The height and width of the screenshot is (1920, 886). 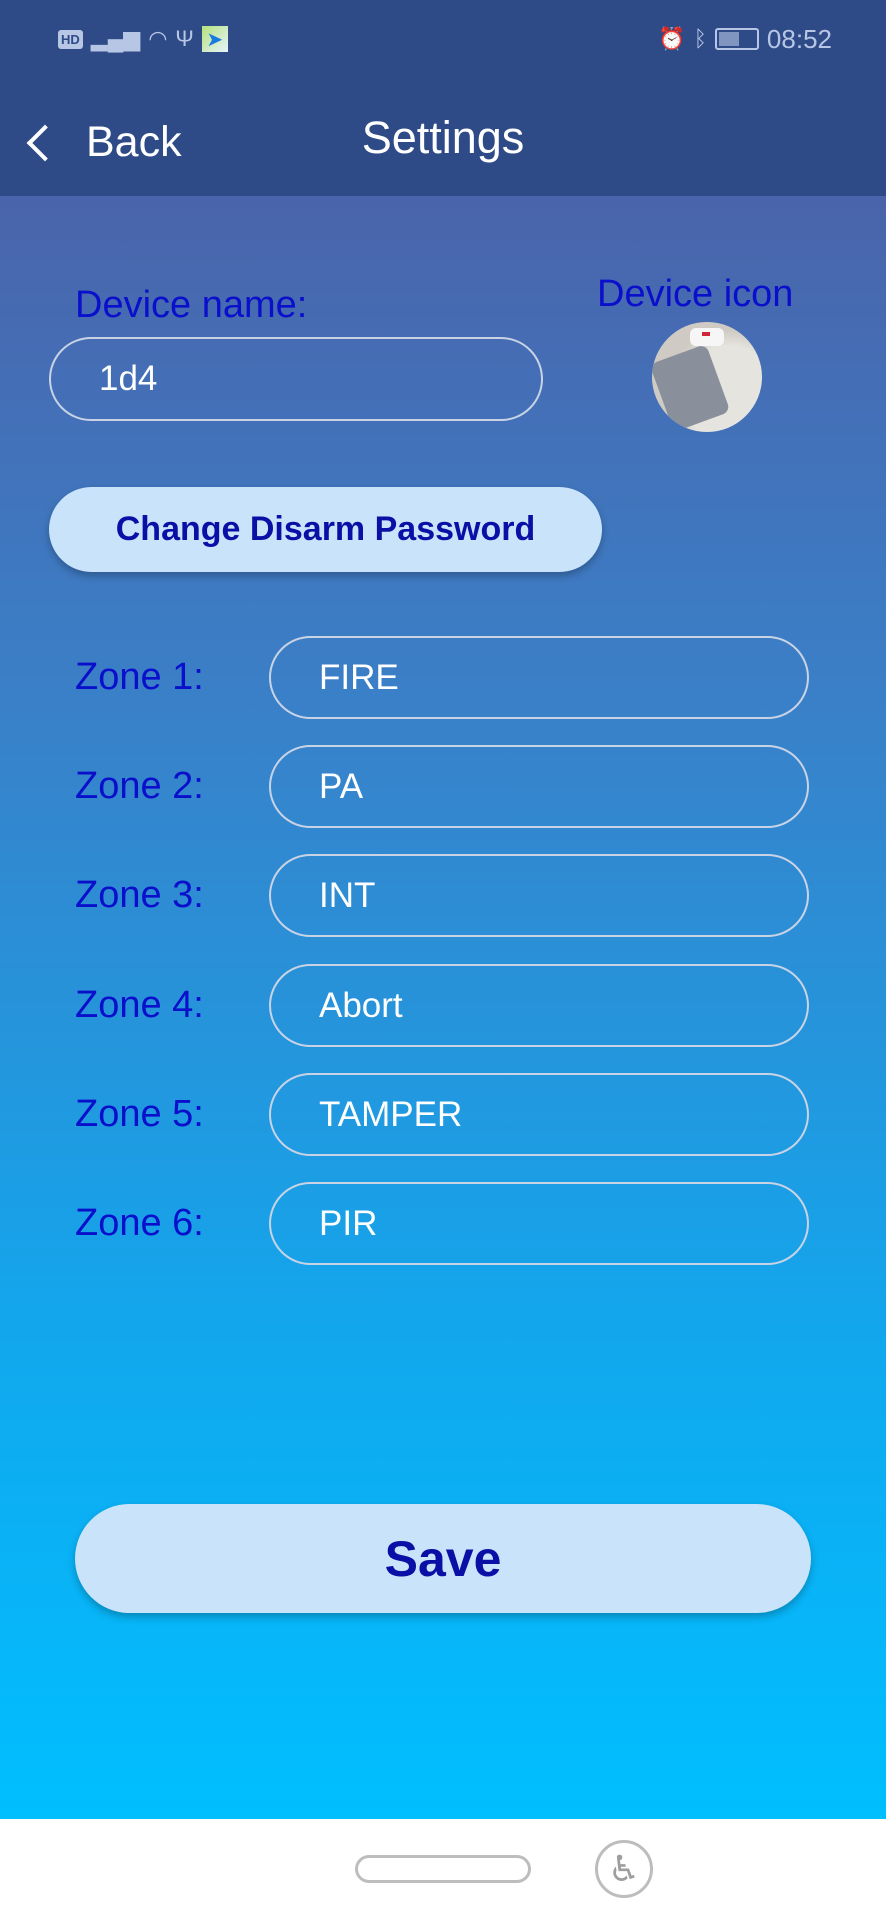 I want to click on status-bar-right: ⏰ ᛒ 08:52, so click(x=745, y=39).